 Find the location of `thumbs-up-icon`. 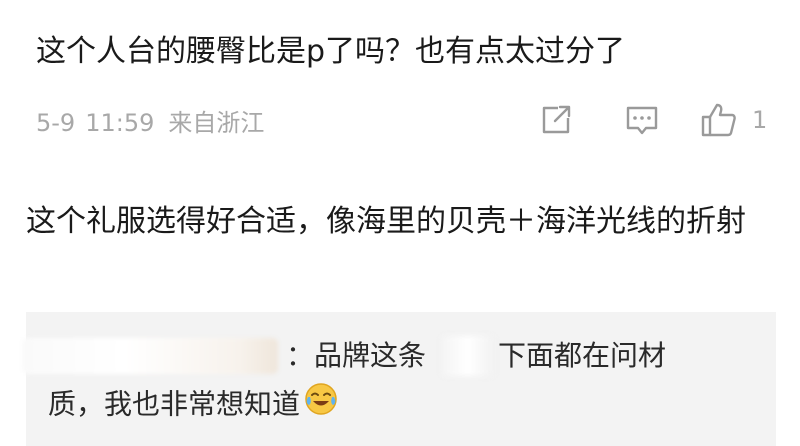

thumbs-up-icon is located at coordinates (718, 120).